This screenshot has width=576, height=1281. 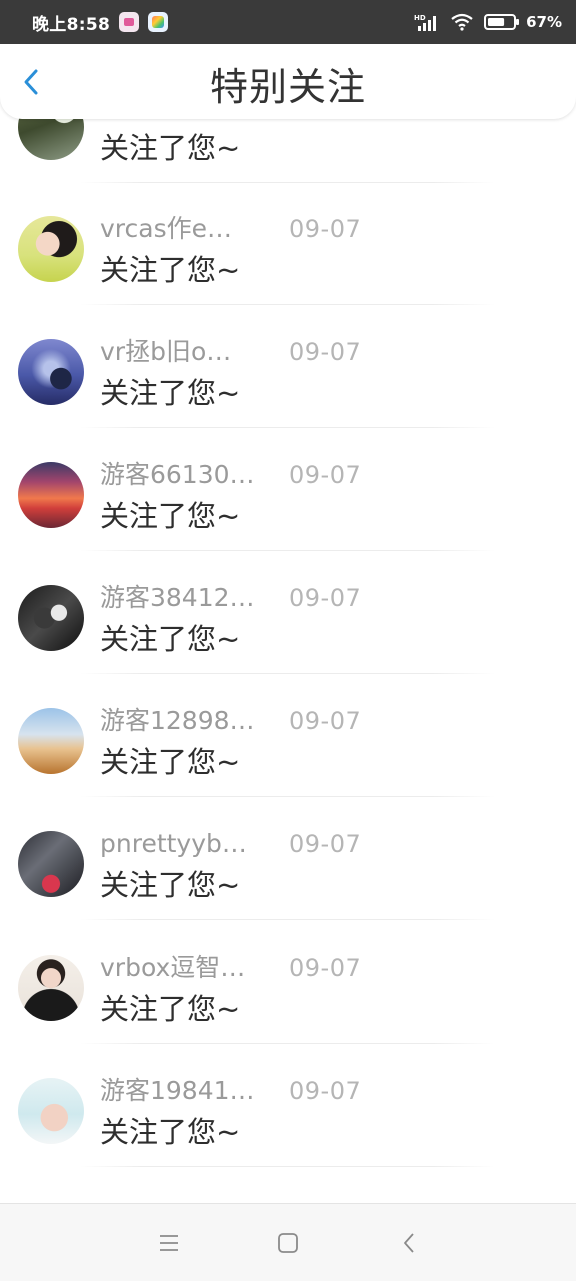 I want to click on nav-back-icon, so click(x=409, y=1243).